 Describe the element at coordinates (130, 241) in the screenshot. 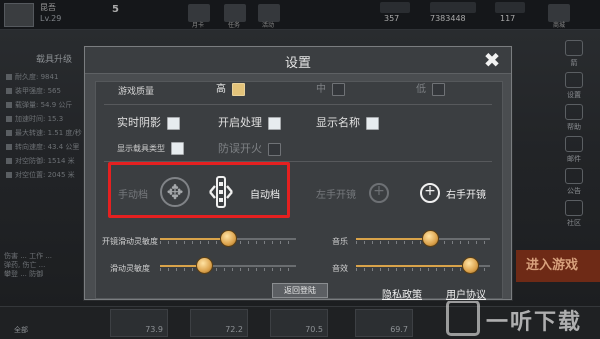

I see `scope-sensitivity-label: 开镜滑动灵敏度` at that location.